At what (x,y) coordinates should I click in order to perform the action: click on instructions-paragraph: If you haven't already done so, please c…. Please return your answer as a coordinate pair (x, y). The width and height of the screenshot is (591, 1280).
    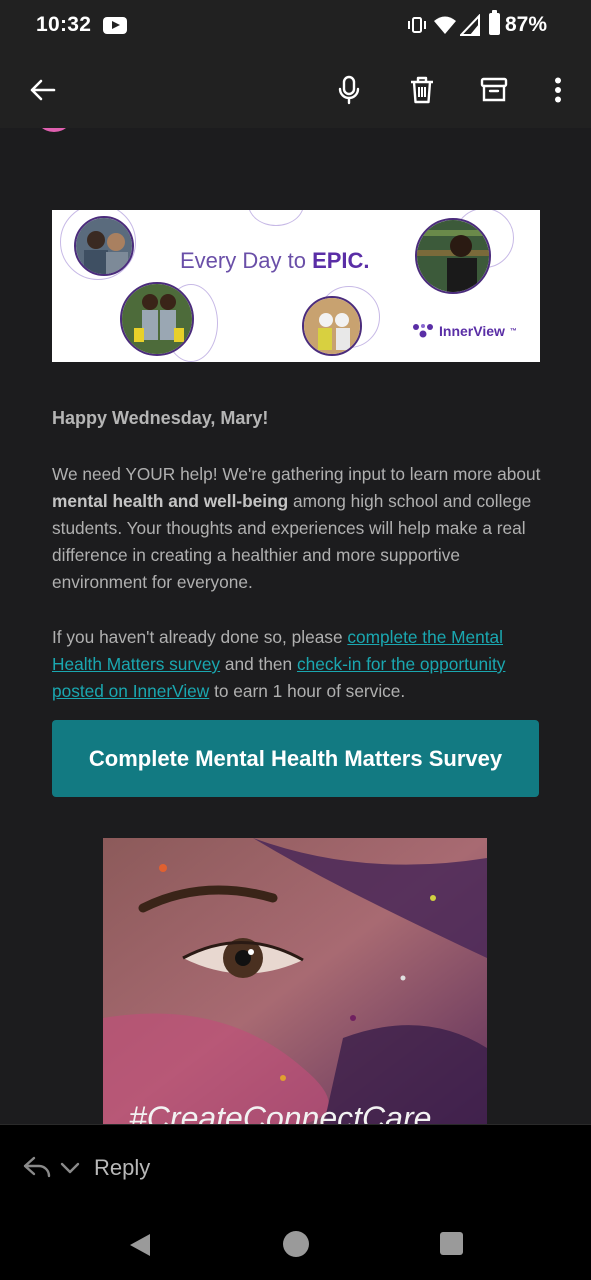
    Looking at the image, I should click on (297, 664).